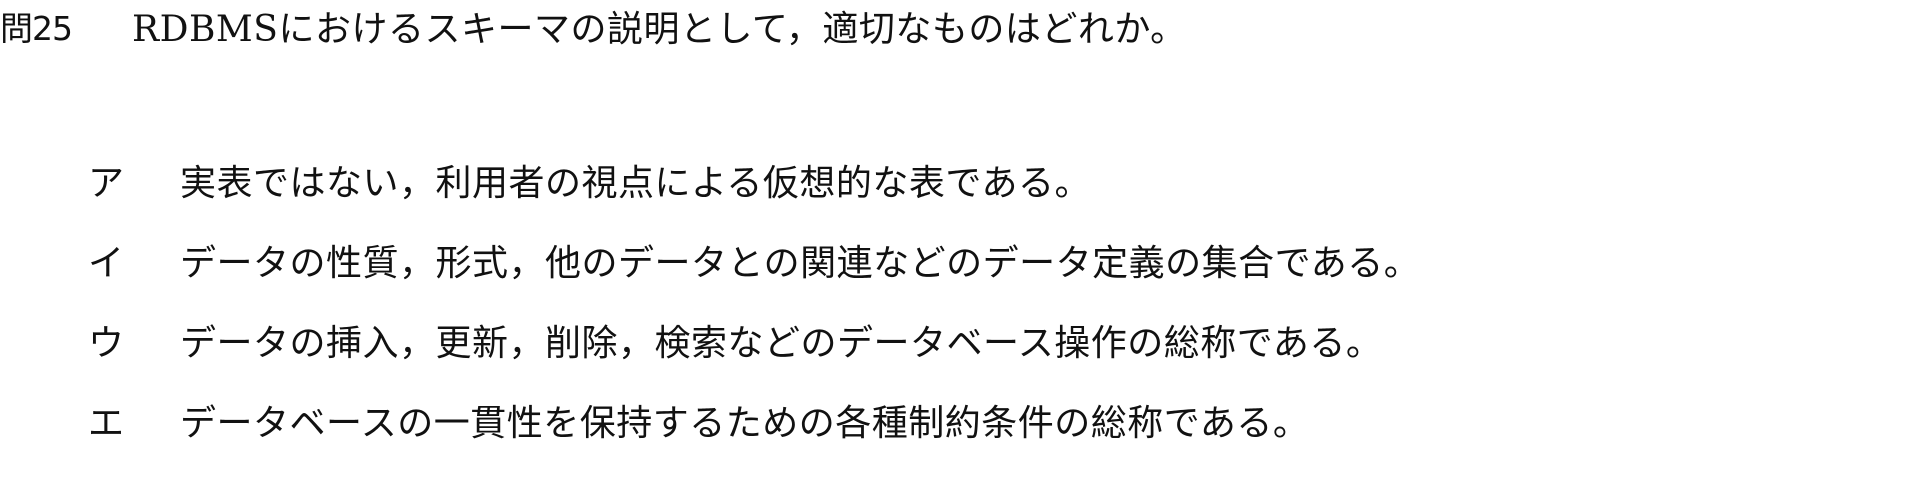 The image size is (1923, 483). Describe the element at coordinates (106, 343) in the screenshot. I see `choice-label: ウ` at that location.